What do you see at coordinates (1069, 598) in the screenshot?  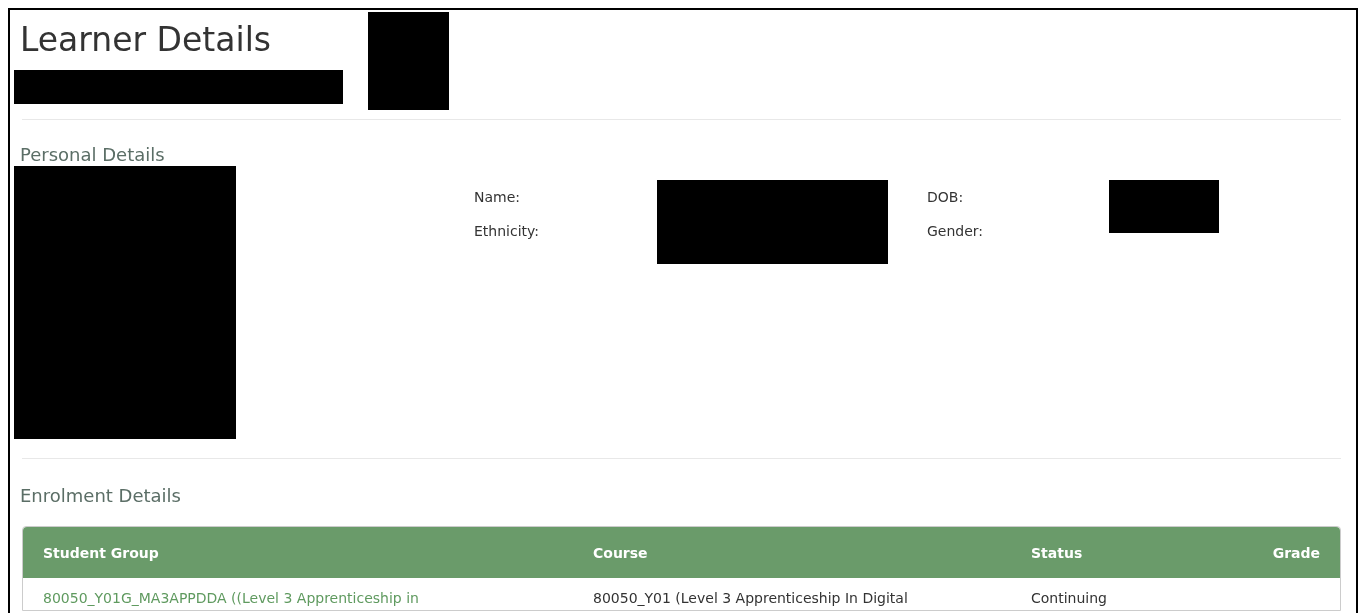 I see `table-cell-text: Continuing` at bounding box center [1069, 598].